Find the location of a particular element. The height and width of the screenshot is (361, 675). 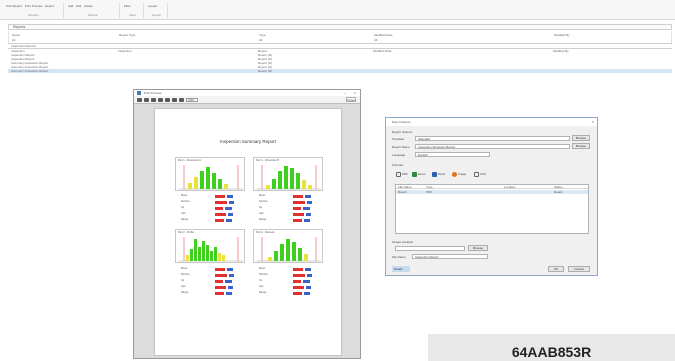

report-name-browse-button: Browse is located at coordinates (581, 146).